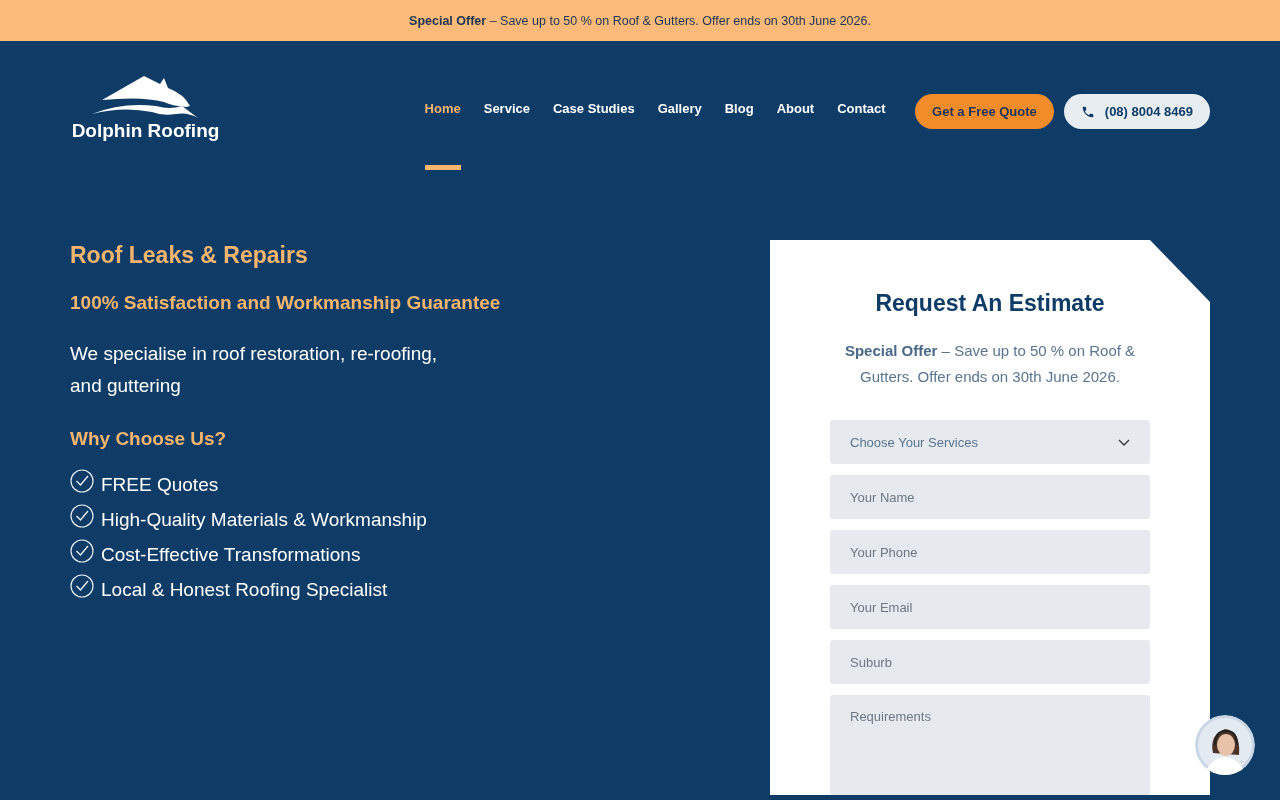 The image size is (1280, 800). I want to click on input-field: Your Name, so click(990, 497).